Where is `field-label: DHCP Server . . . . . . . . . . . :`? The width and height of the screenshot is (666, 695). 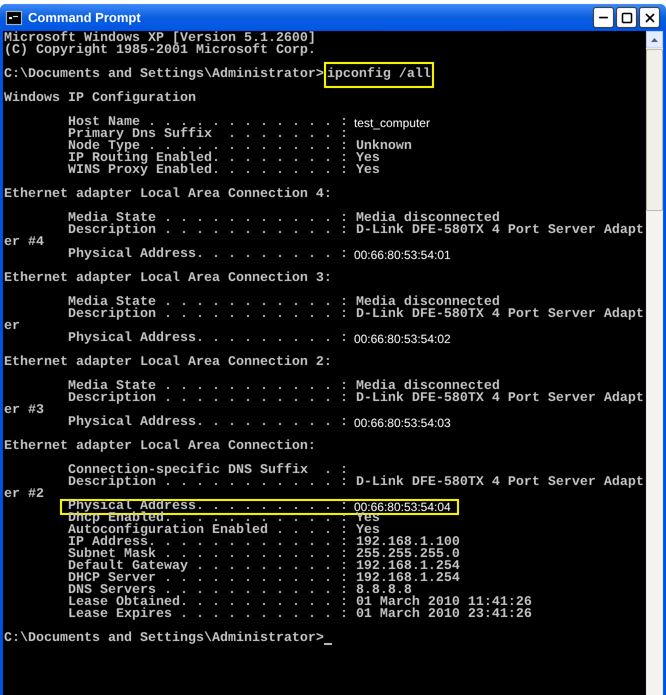 field-label: DHCP Server . . . . . . . . . . . : is located at coordinates (208, 579).